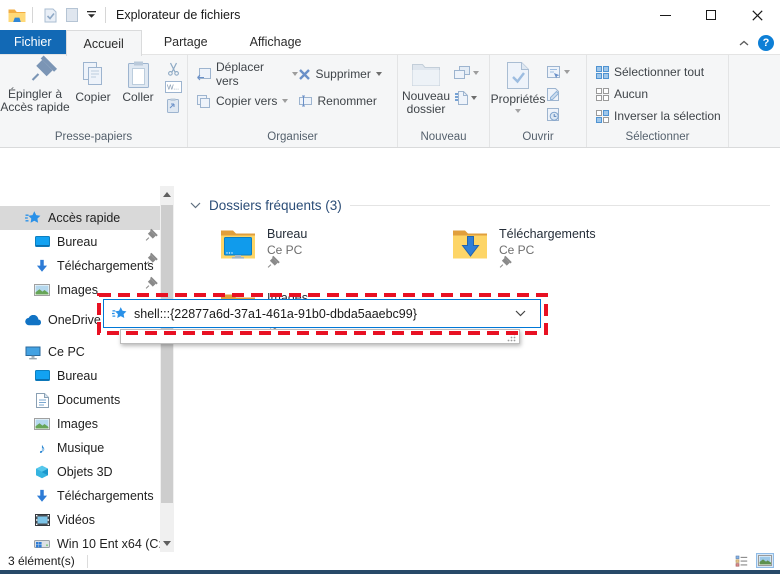 The height and width of the screenshot is (574, 780). Describe the element at coordinates (80, 400) in the screenshot. I see `sidebar-item-documents: Documents` at that location.